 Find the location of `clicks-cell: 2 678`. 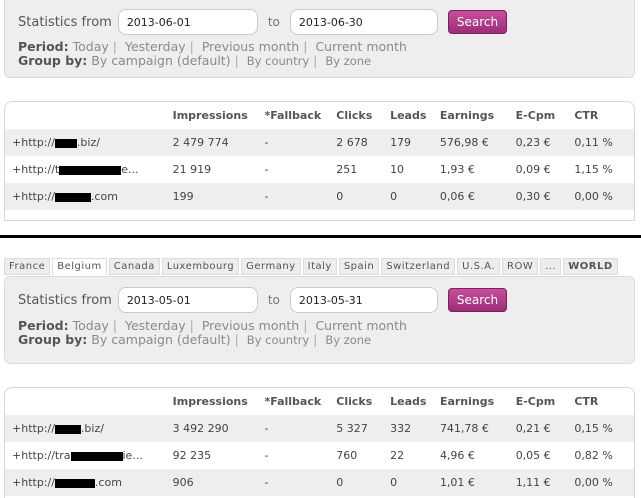

clicks-cell: 2 678 is located at coordinates (363, 142).